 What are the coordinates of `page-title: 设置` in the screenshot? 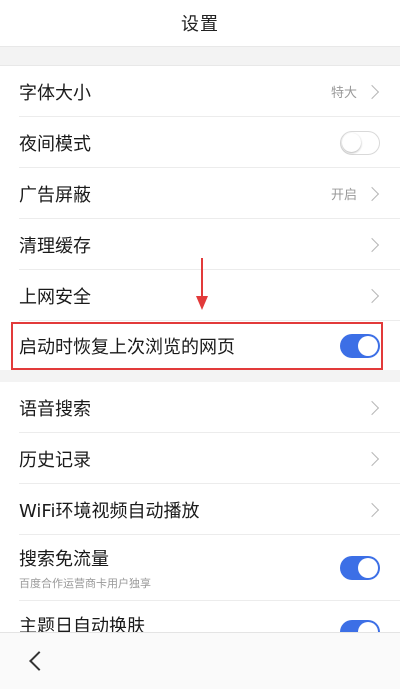 It's located at (200, 24).